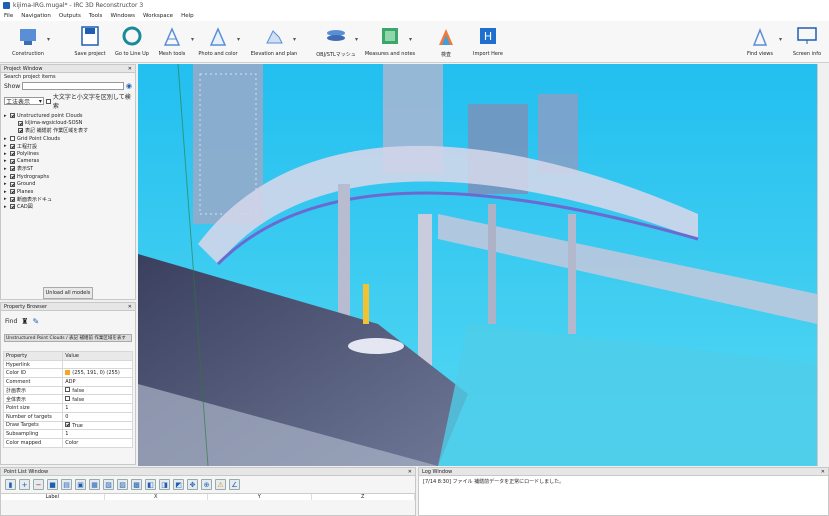 The image size is (829, 516). What do you see at coordinates (68, 124) in the screenshot?
I see `tree-item: kijima-wgsicloud-SOSN` at bounding box center [68, 124].